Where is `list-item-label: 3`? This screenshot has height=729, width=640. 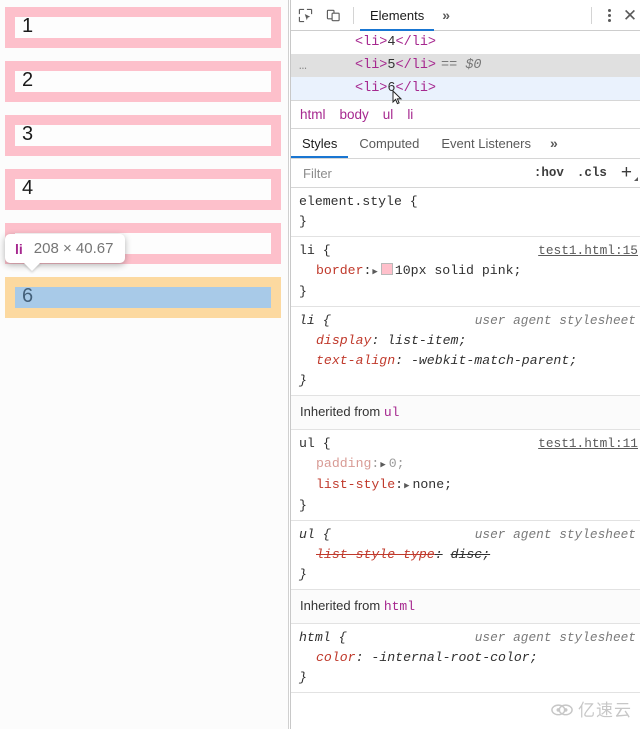
list-item-label: 3 is located at coordinates (28, 134).